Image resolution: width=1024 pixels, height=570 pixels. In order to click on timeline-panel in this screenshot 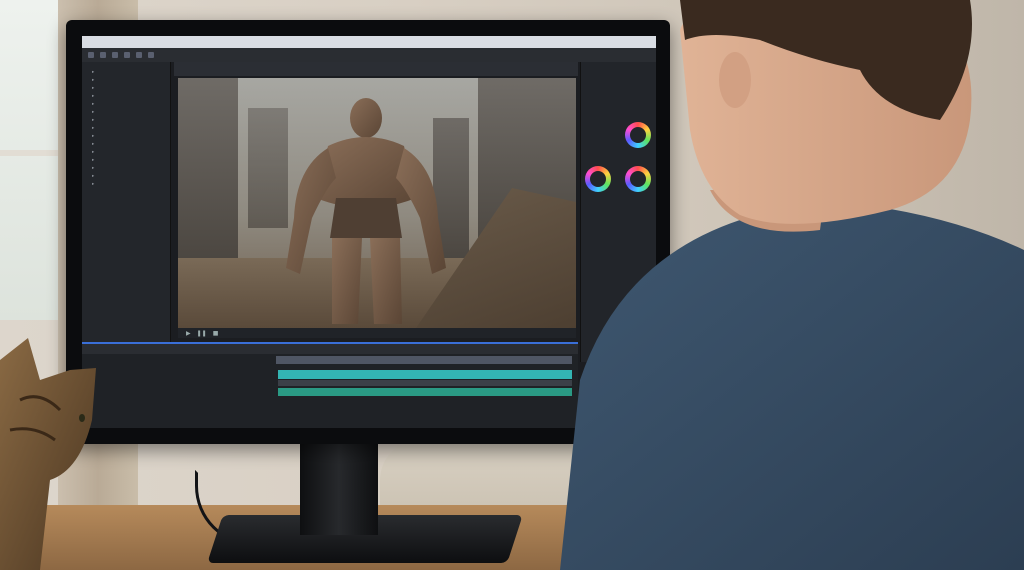, I will do `click(330, 385)`.